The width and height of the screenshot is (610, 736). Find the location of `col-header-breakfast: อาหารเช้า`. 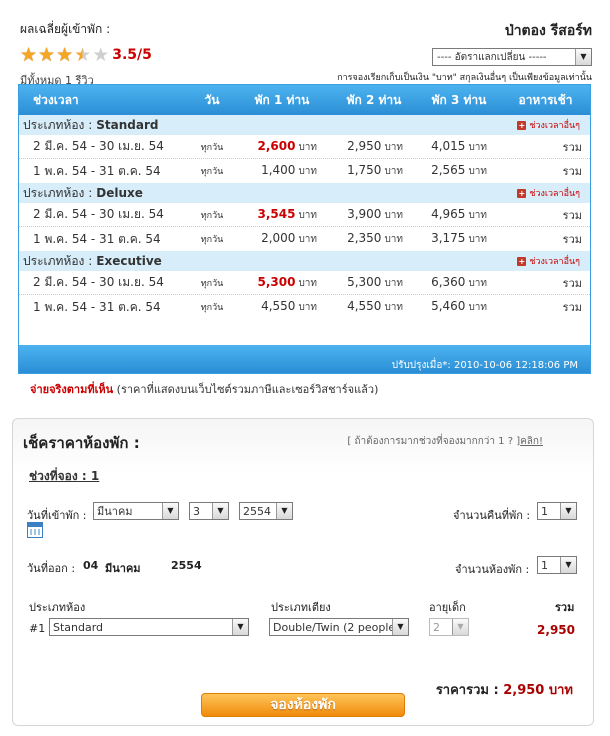

col-header-breakfast: อาหารเช้า is located at coordinates (545, 99).